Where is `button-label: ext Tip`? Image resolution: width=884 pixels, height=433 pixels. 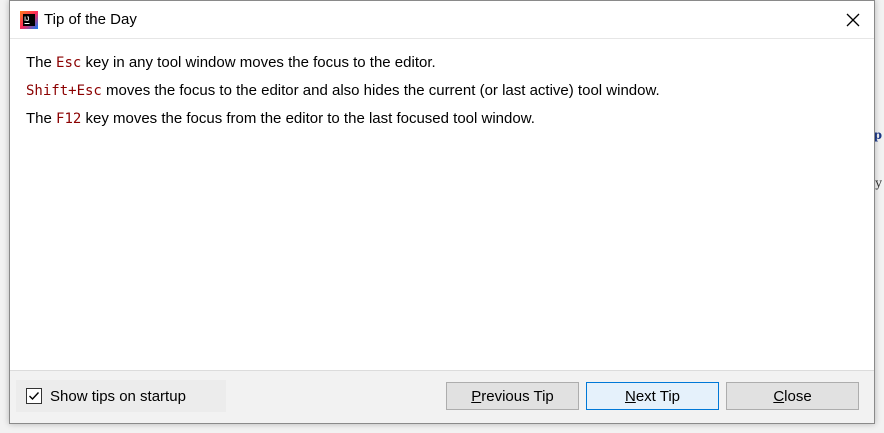 button-label: ext Tip is located at coordinates (658, 396).